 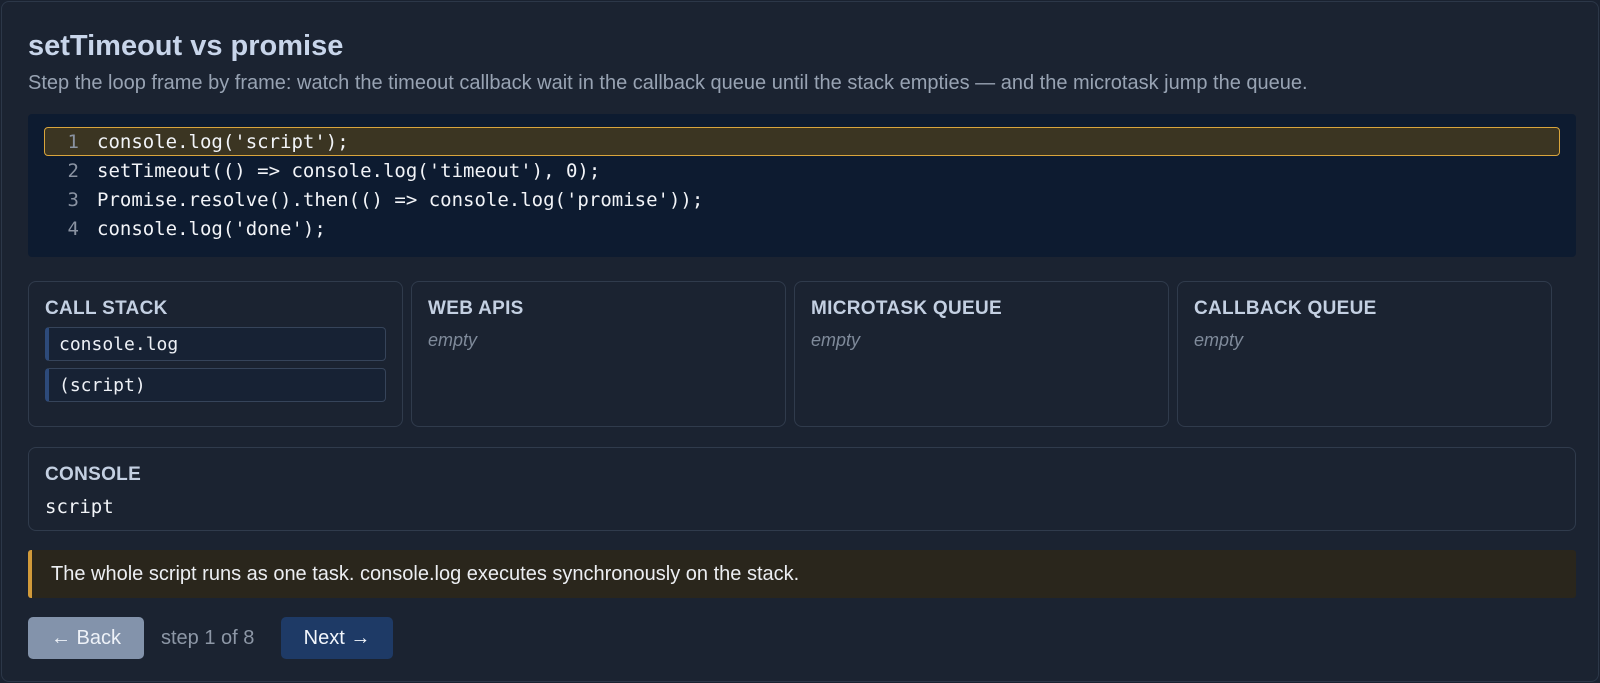 What do you see at coordinates (598, 354) in the screenshot?
I see `web-apis-panel: WEB APIS empty` at bounding box center [598, 354].